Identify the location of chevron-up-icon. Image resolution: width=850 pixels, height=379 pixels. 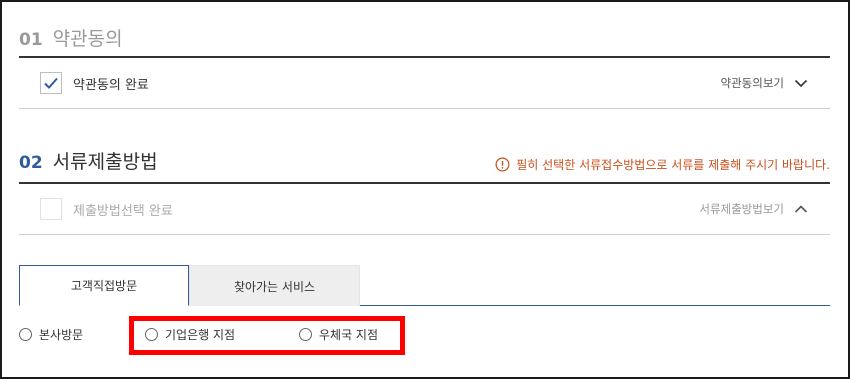
(801, 209).